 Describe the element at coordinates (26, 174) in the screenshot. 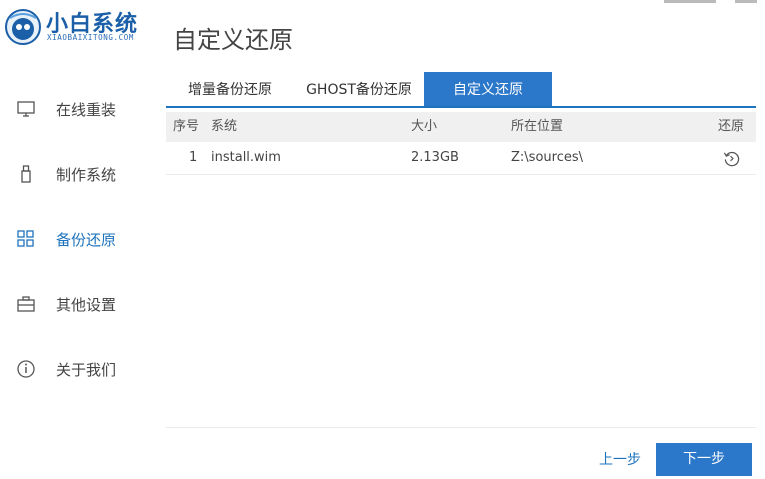

I see `usb-icon` at that location.